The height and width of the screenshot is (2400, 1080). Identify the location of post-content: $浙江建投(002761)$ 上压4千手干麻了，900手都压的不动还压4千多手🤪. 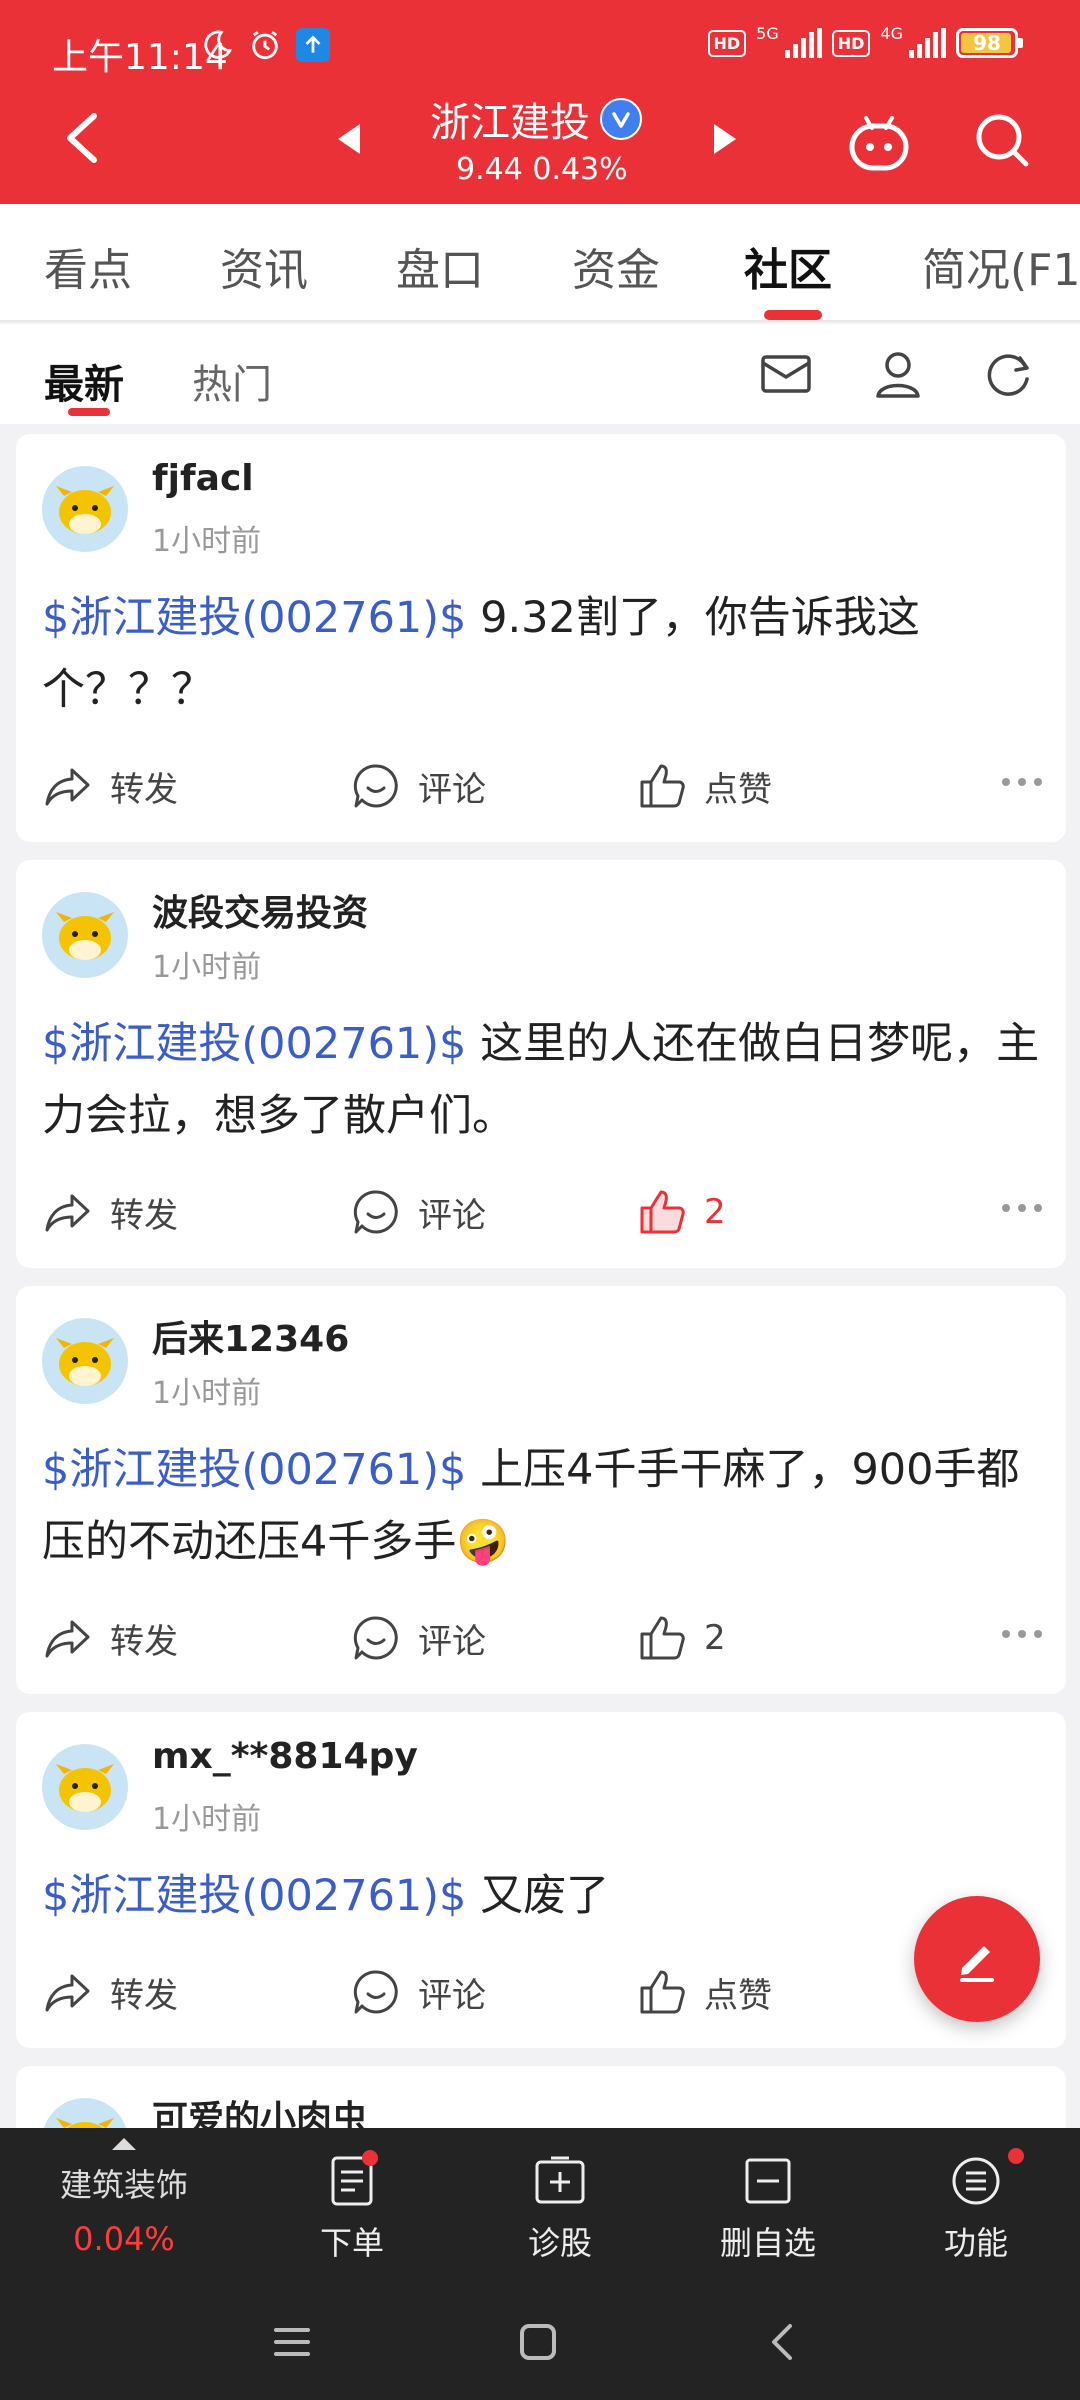
(542, 1506).